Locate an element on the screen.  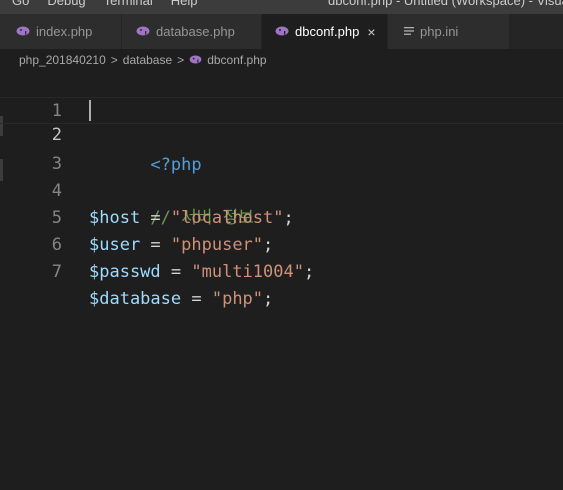
menu-go: Go is located at coordinates (20, 4).